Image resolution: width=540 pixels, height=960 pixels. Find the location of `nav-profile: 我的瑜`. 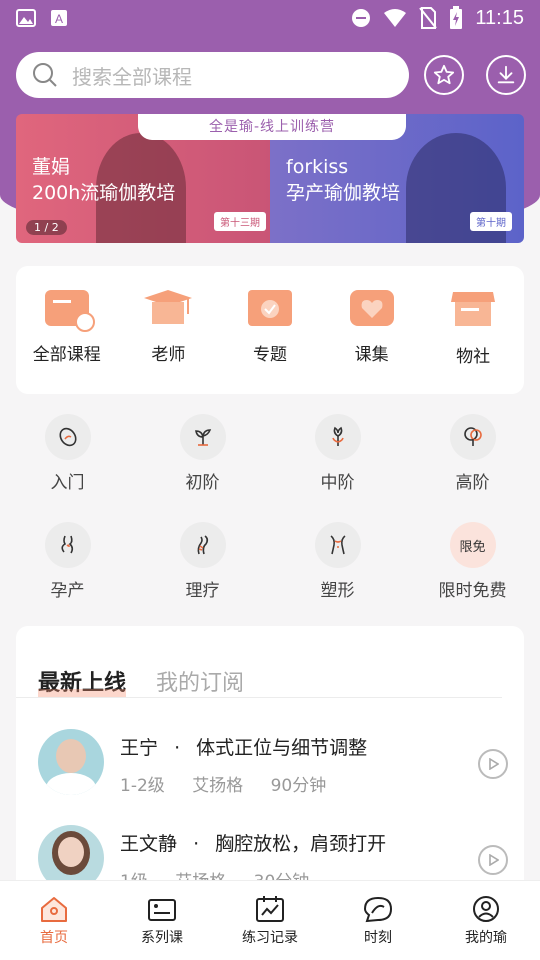

nav-profile: 我的瑜 is located at coordinates (486, 921).